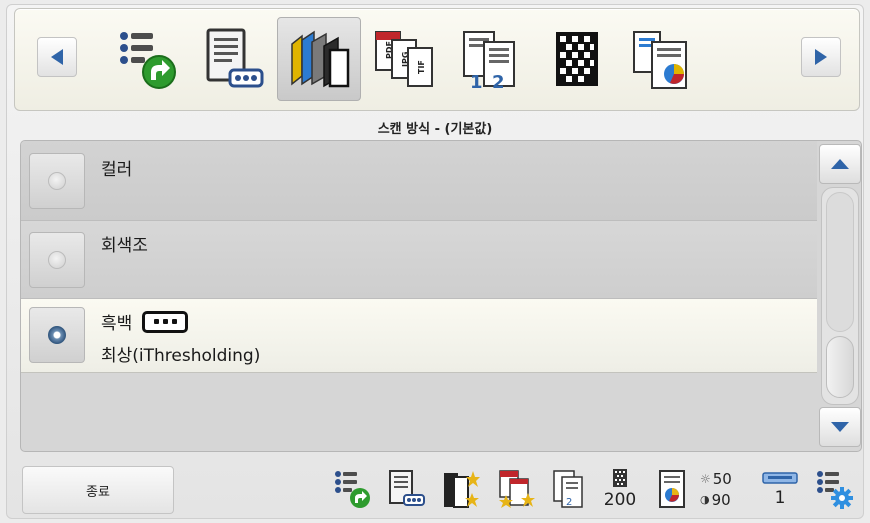  What do you see at coordinates (181, 356) in the screenshot?
I see `option-black-white-sublabel: 최상(iThresholding)` at bounding box center [181, 356].